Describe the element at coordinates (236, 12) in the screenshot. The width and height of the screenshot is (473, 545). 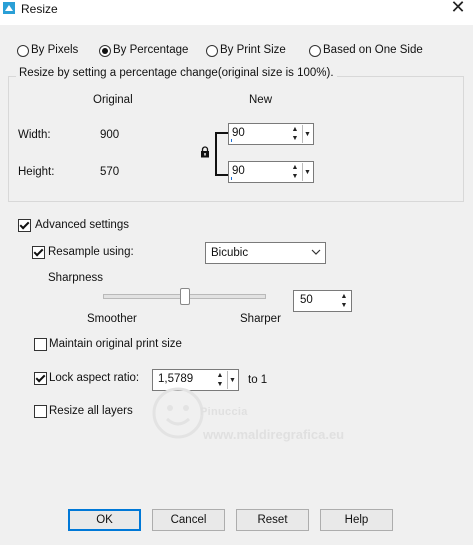
I see `title-bar` at that location.